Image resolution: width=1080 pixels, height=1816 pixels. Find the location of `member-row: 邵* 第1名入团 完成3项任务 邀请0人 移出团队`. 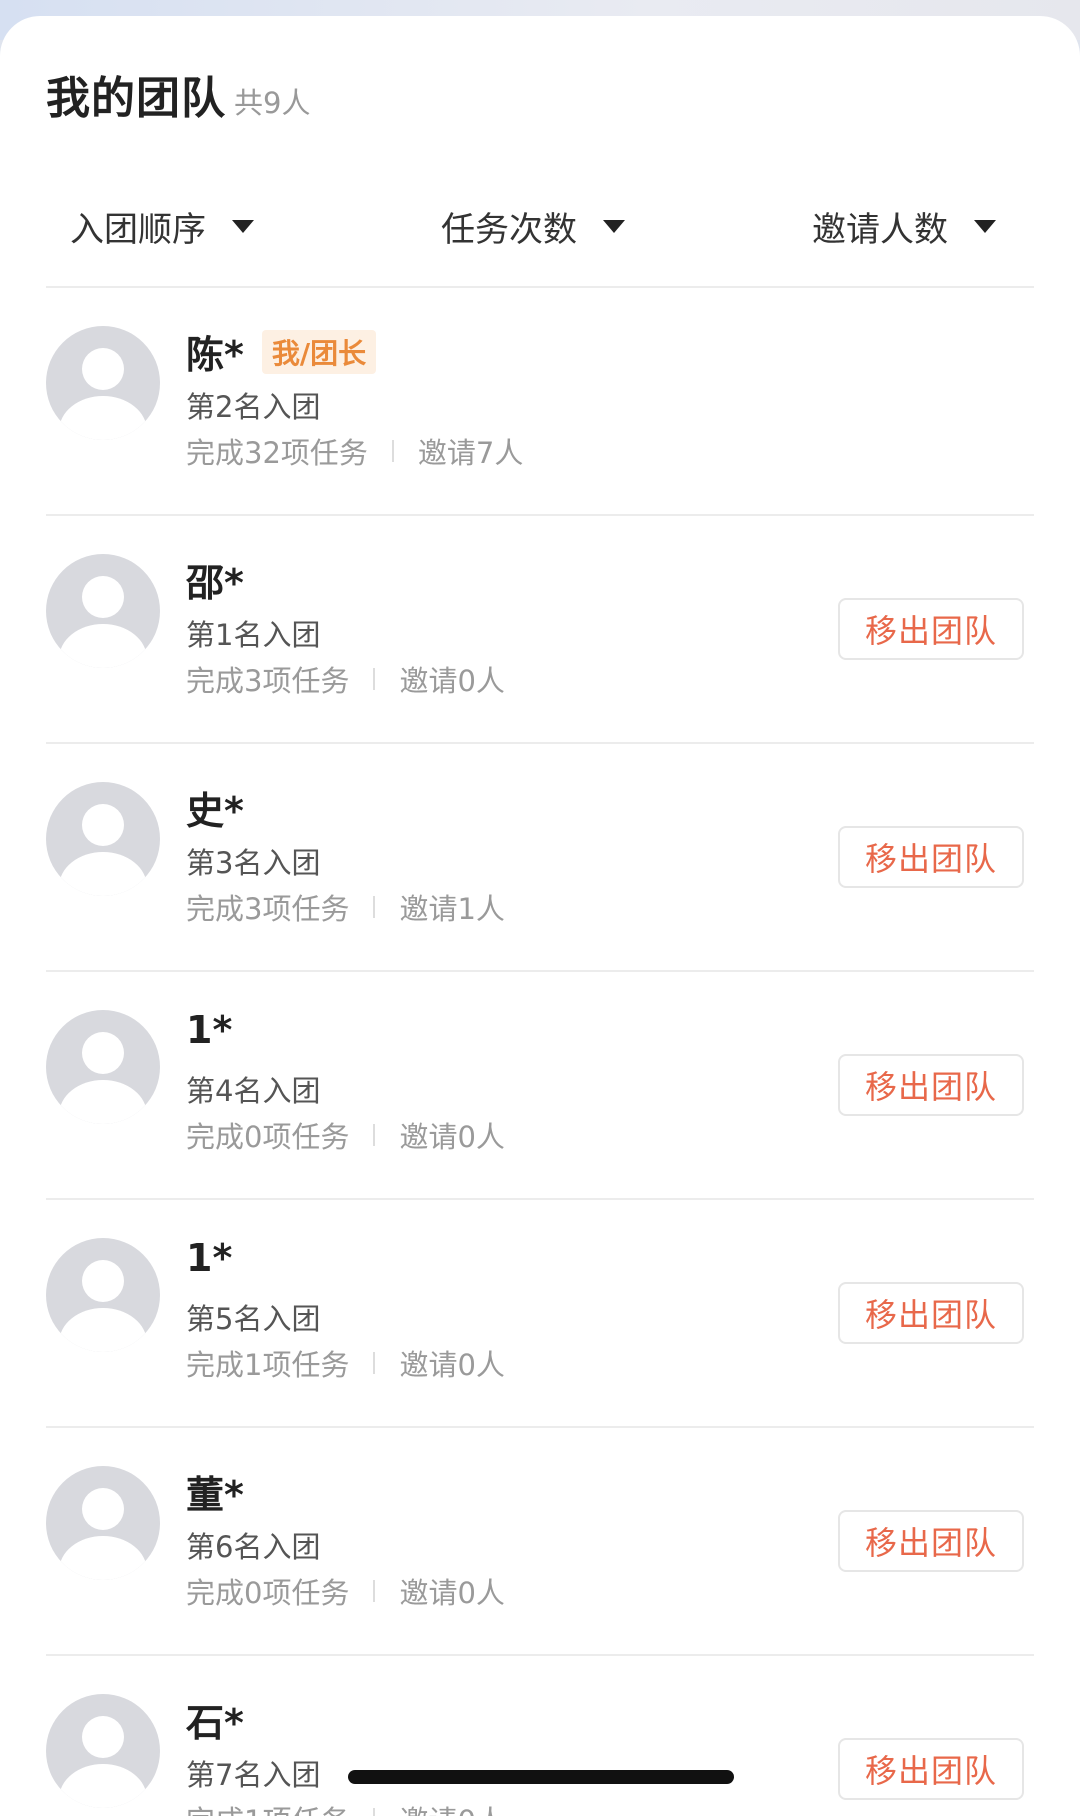

member-row: 邵* 第1名入团 完成3项任务 邀请0人 移出团队 is located at coordinates (540, 630).